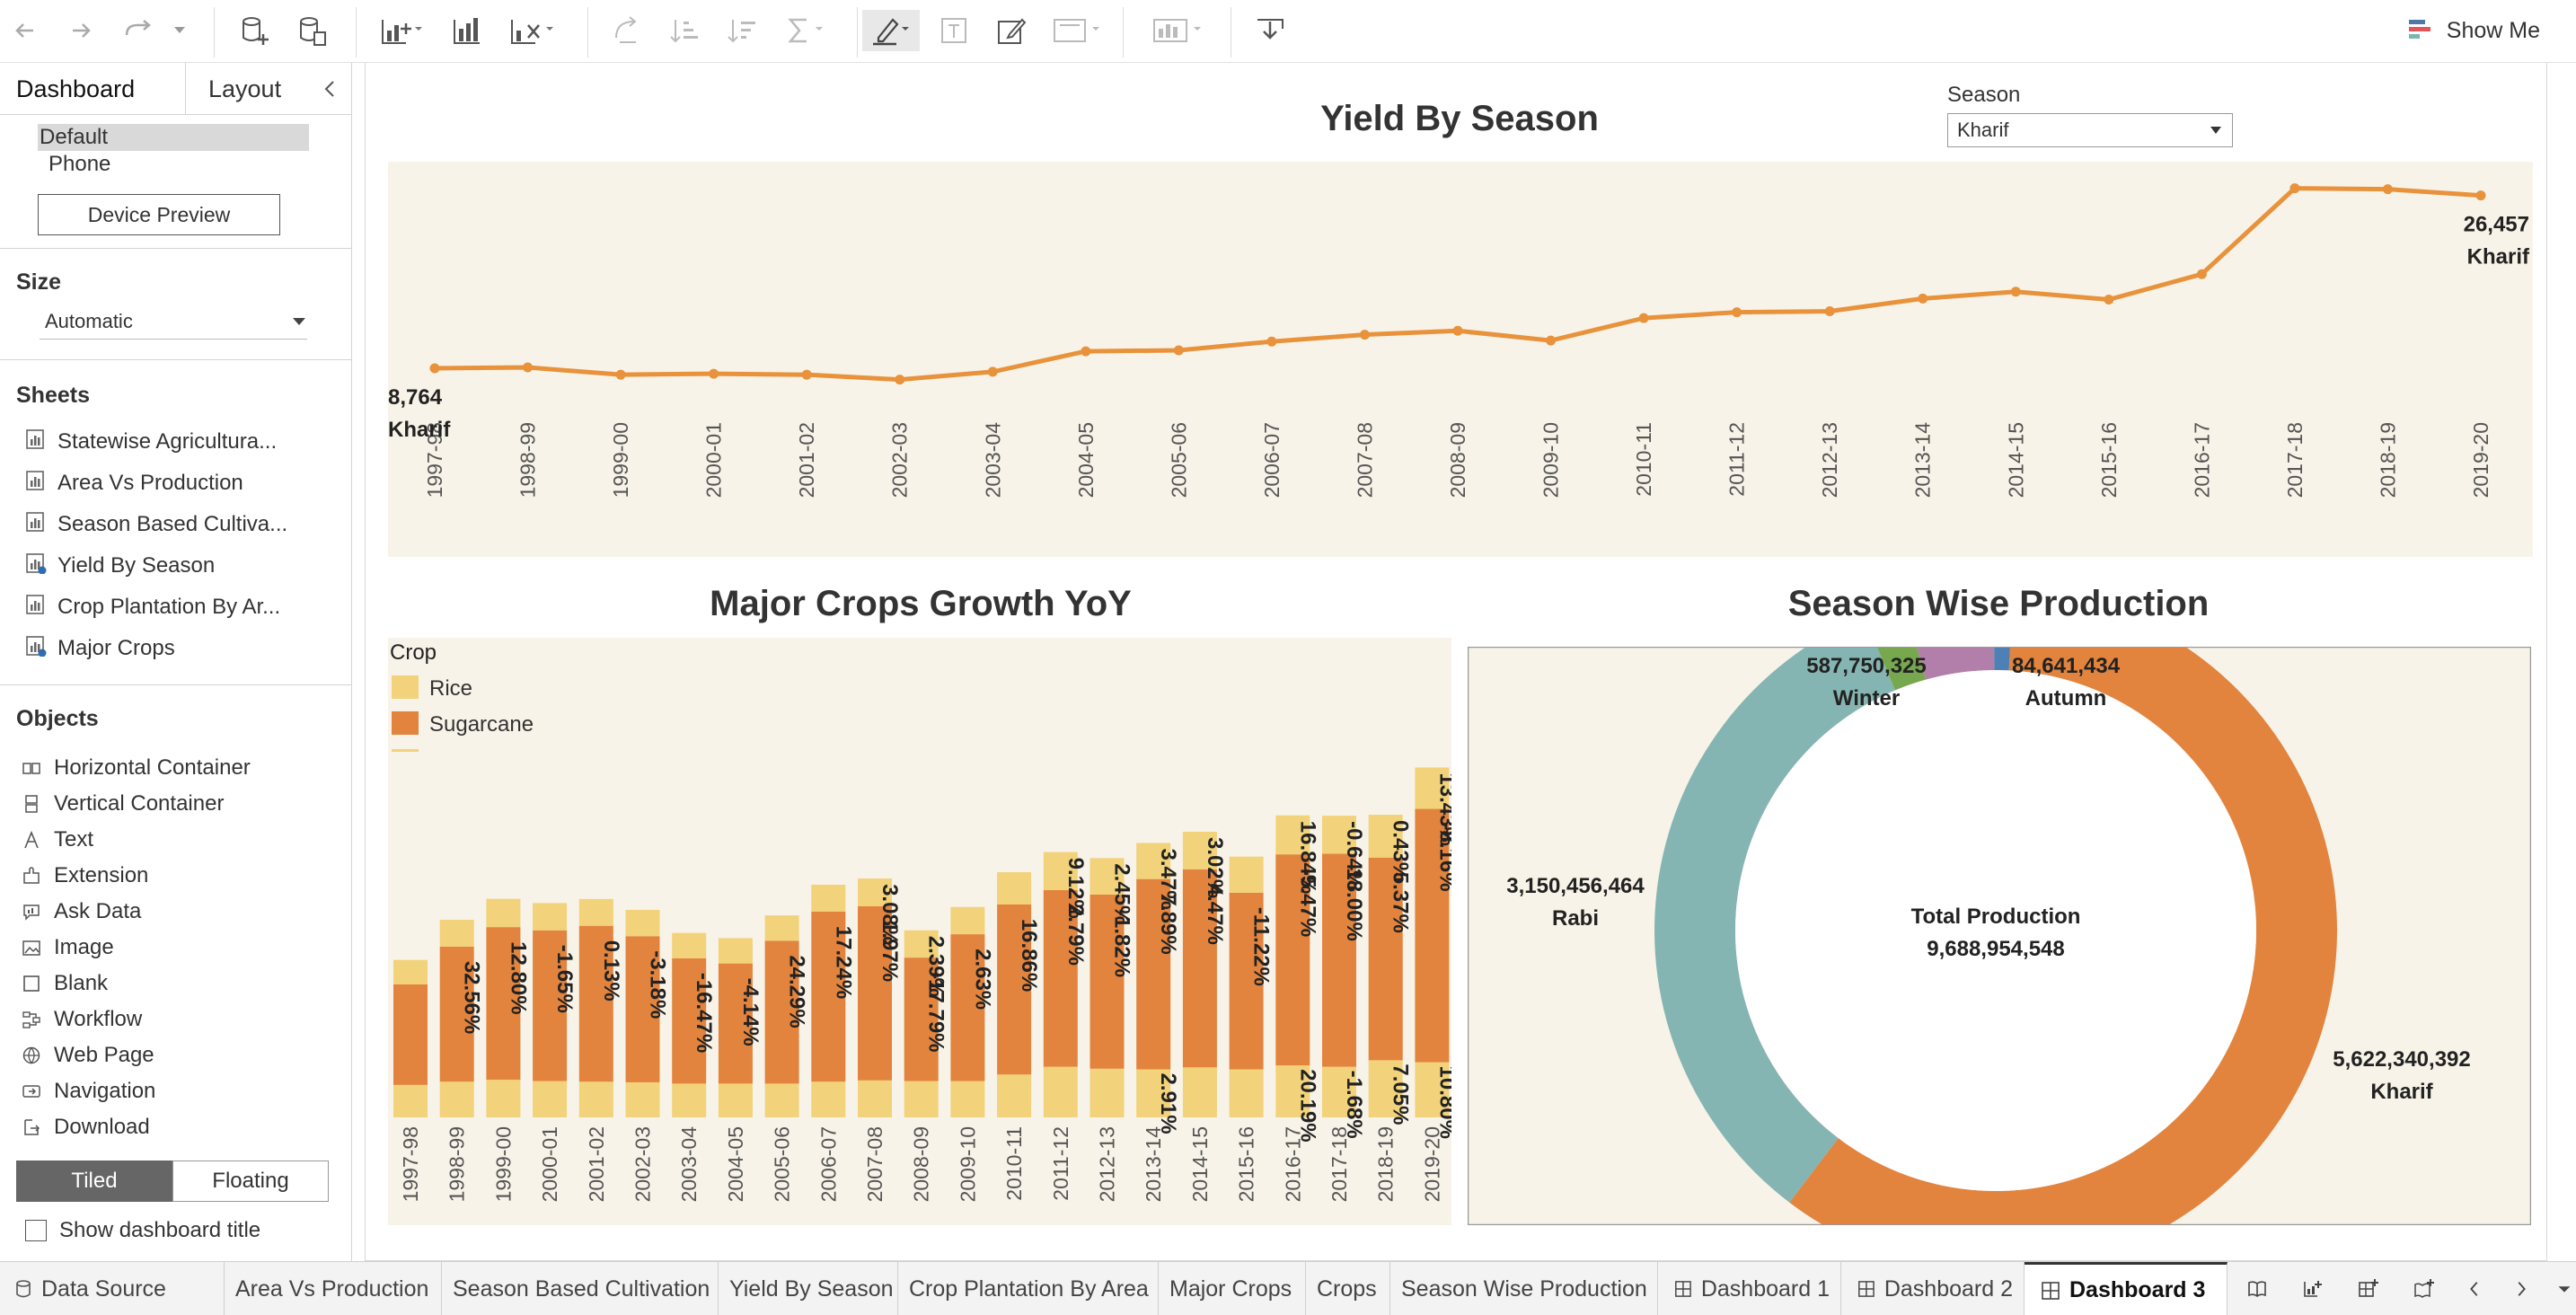  What do you see at coordinates (330, 89) in the screenshot?
I see `collapse-panel-icon` at bounding box center [330, 89].